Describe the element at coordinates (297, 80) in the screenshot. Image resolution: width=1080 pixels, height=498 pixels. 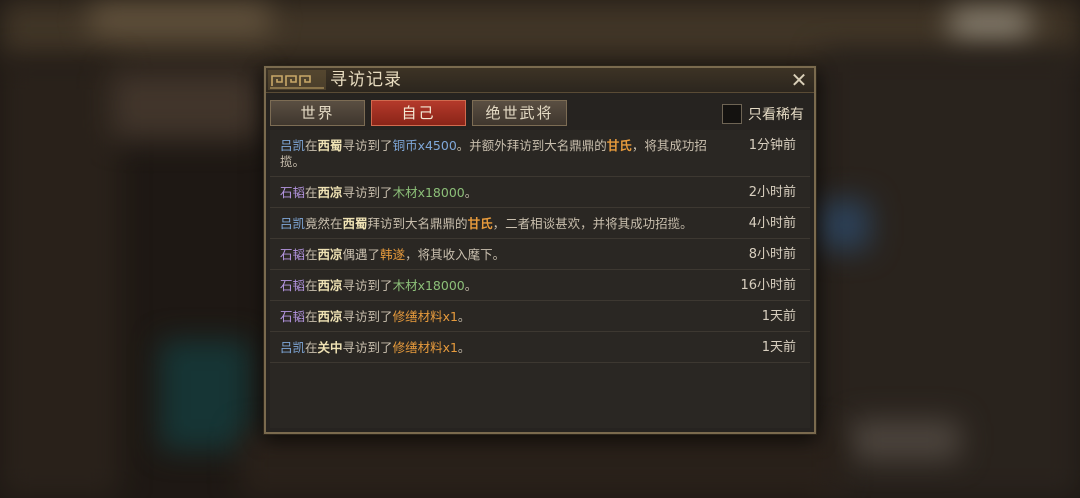
I see `cloud-ornament-icon` at that location.